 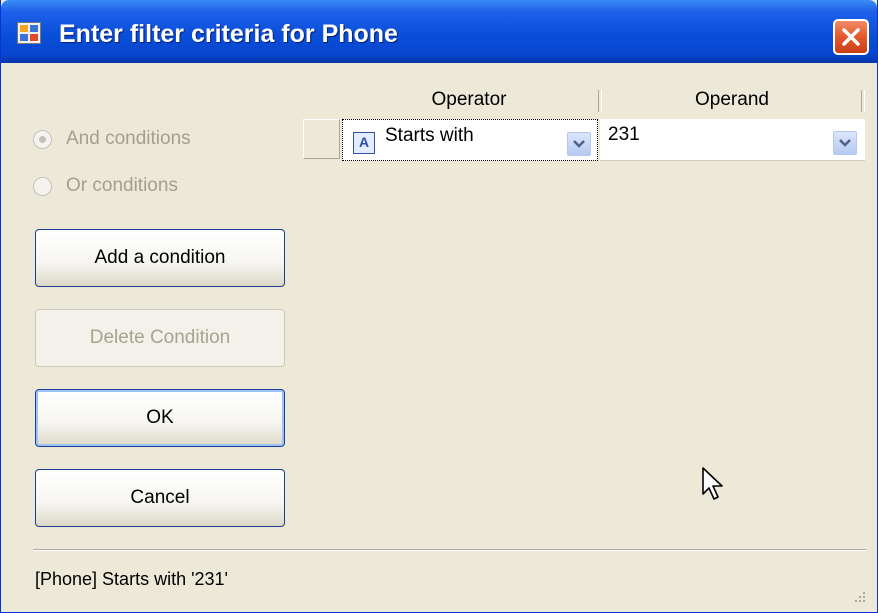 I want to click on or-conditions-label: Or conditions, so click(x=122, y=185).